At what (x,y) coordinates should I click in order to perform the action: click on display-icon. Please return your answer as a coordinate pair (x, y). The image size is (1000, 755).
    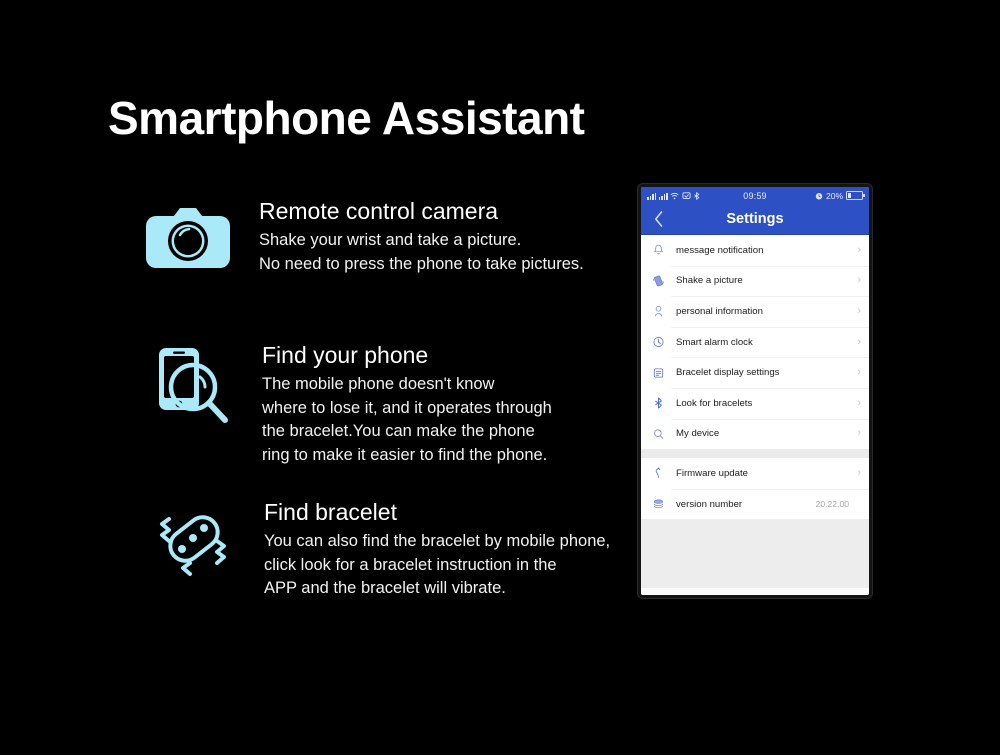
    Looking at the image, I should click on (658, 373).